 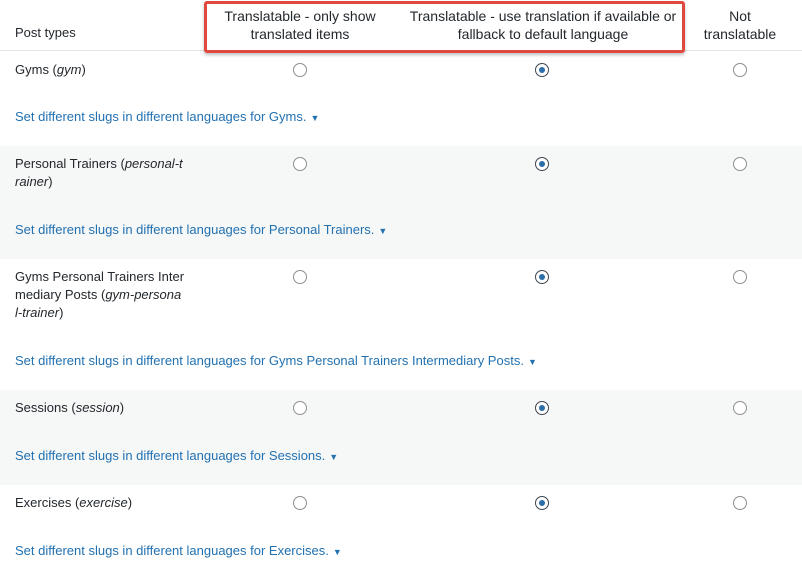 What do you see at coordinates (444, 27) in the screenshot?
I see `highlight-annotation-box` at bounding box center [444, 27].